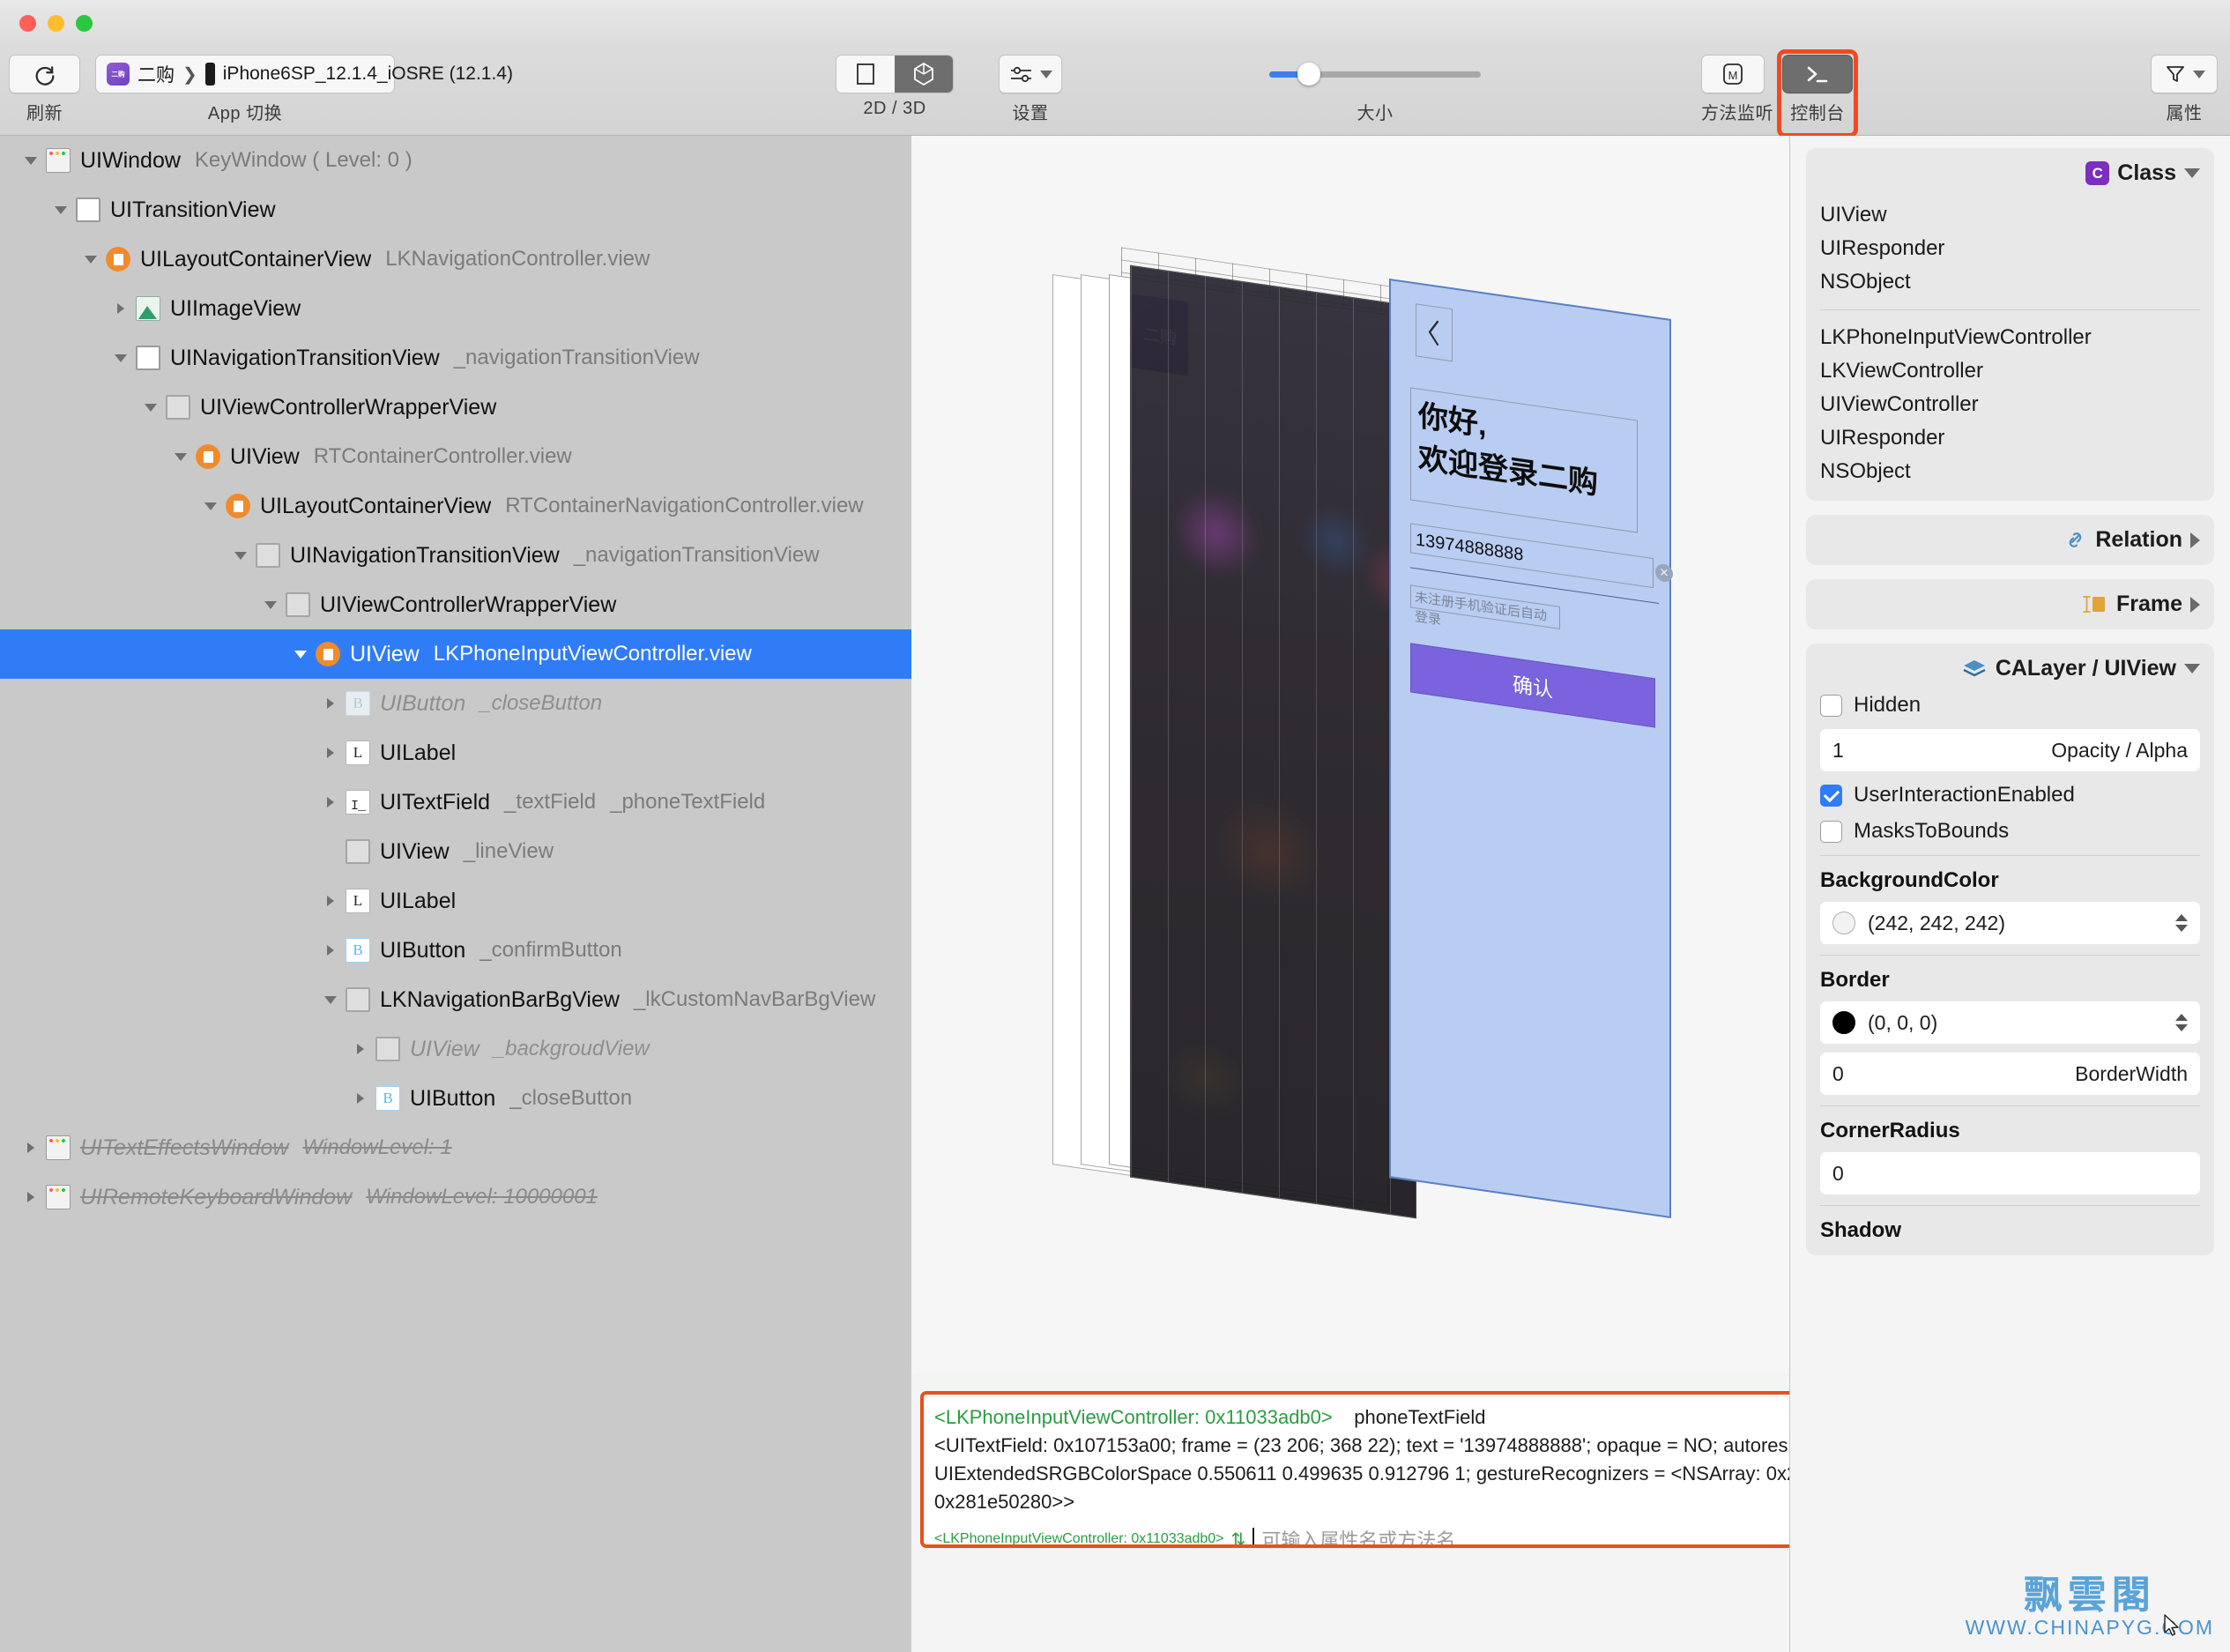 Image resolution: width=2230 pixels, height=1652 pixels. I want to click on class-item: LKPhoneInputViewController, so click(2010, 337).